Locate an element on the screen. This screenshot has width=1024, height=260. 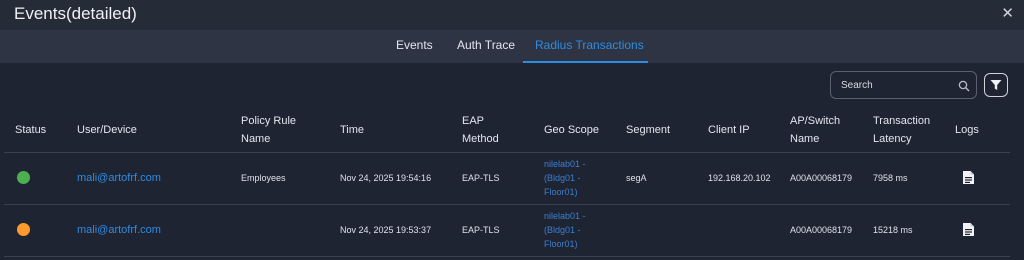
tab-radius-transactions: Radius Transactions is located at coordinates (589, 45).